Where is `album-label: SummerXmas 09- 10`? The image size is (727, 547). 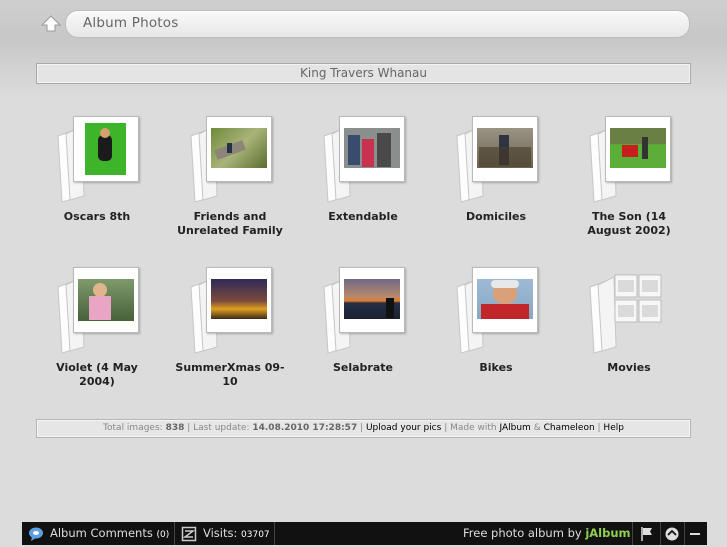 album-label: SummerXmas 09- 10 is located at coordinates (230, 374).